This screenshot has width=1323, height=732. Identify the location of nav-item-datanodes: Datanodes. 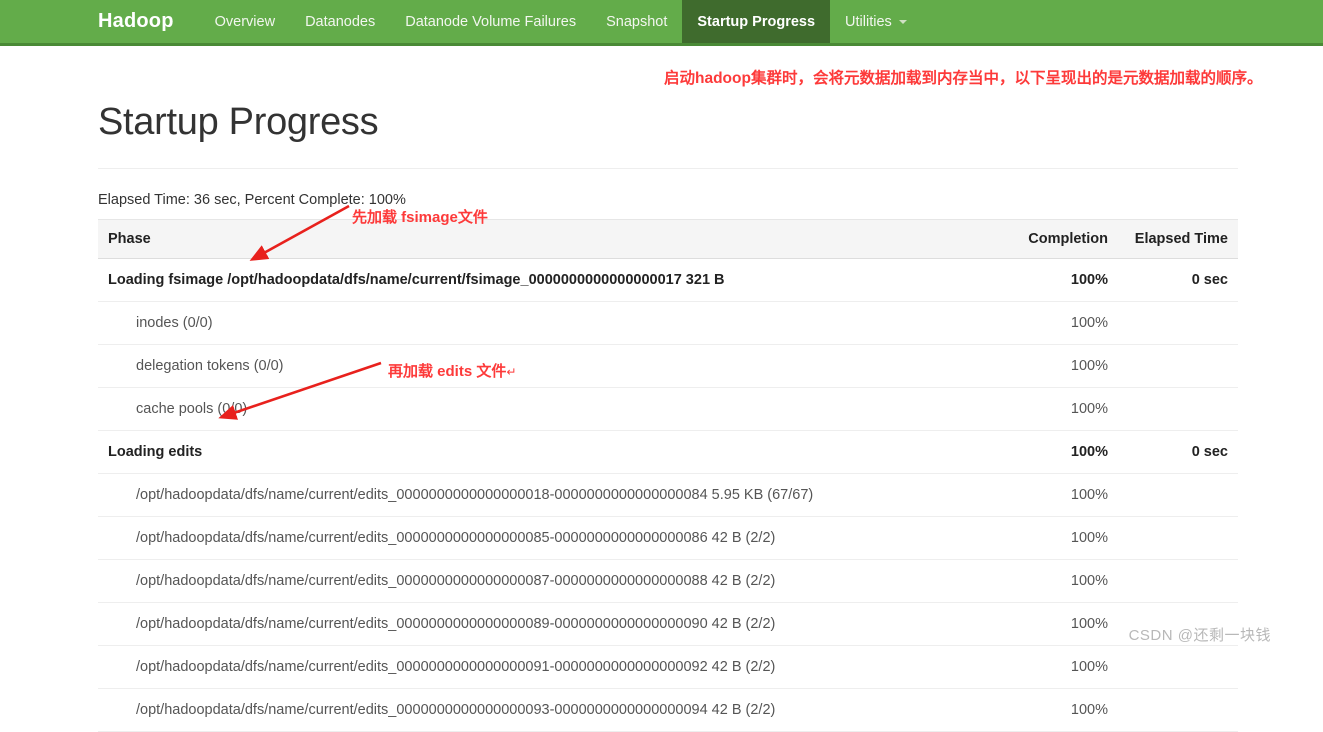
(340, 21).